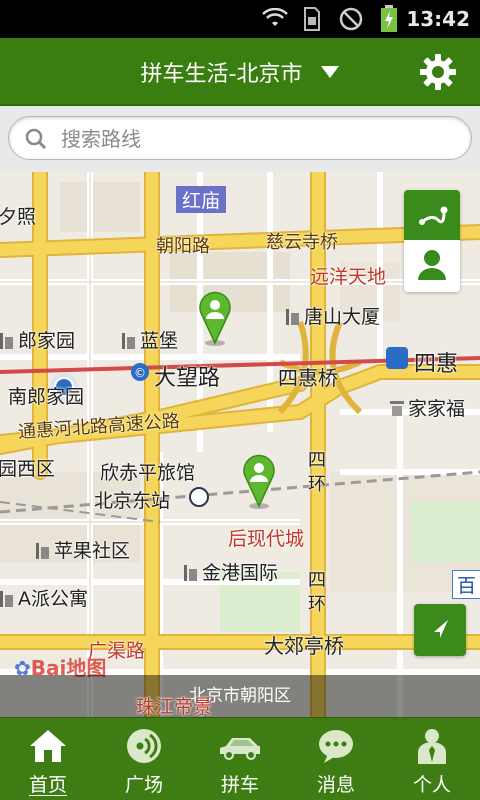 This screenshot has width=480, height=800. What do you see at coordinates (47, 785) in the screenshot?
I see `nav-label: 首页` at bounding box center [47, 785].